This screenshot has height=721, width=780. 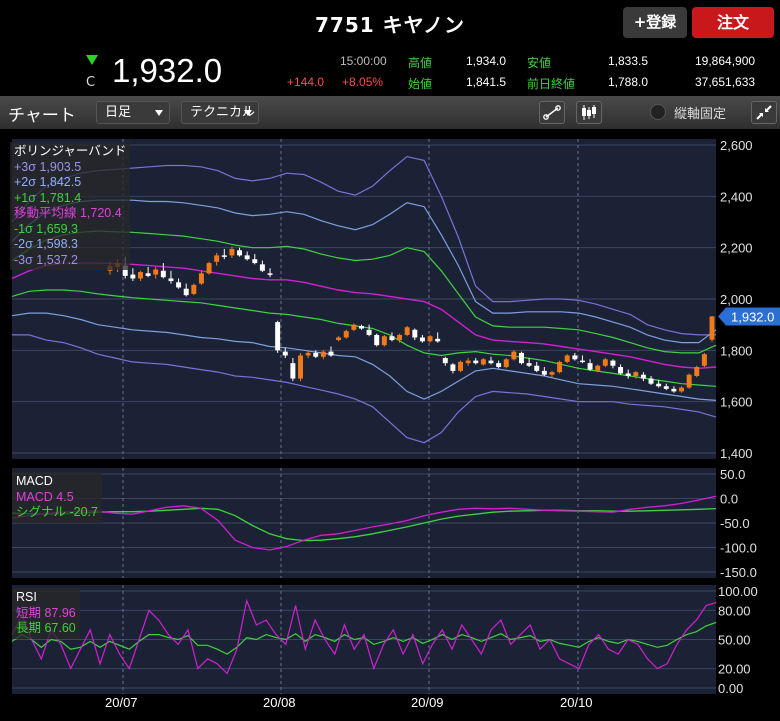 I want to click on y-tick-label: 1,600, so click(x=736, y=402).